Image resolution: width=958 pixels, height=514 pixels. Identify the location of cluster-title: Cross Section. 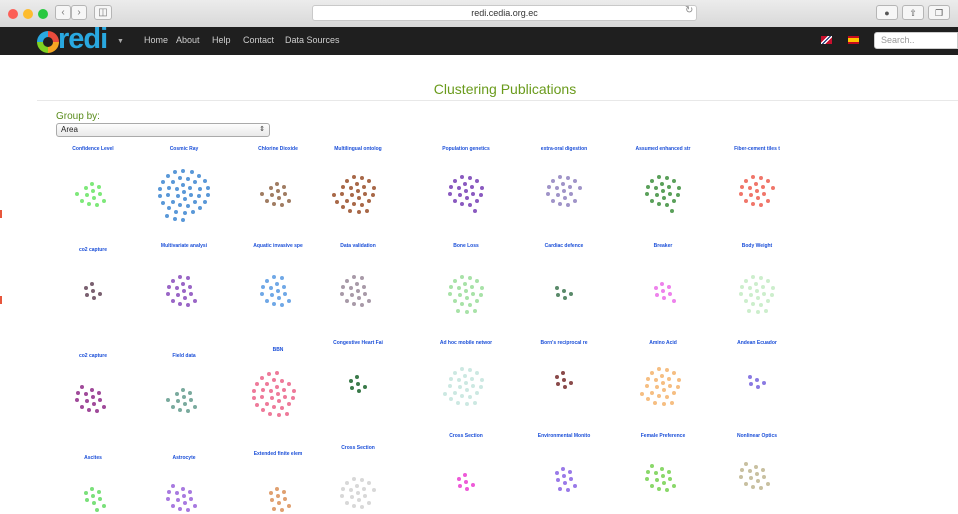
(466, 436).